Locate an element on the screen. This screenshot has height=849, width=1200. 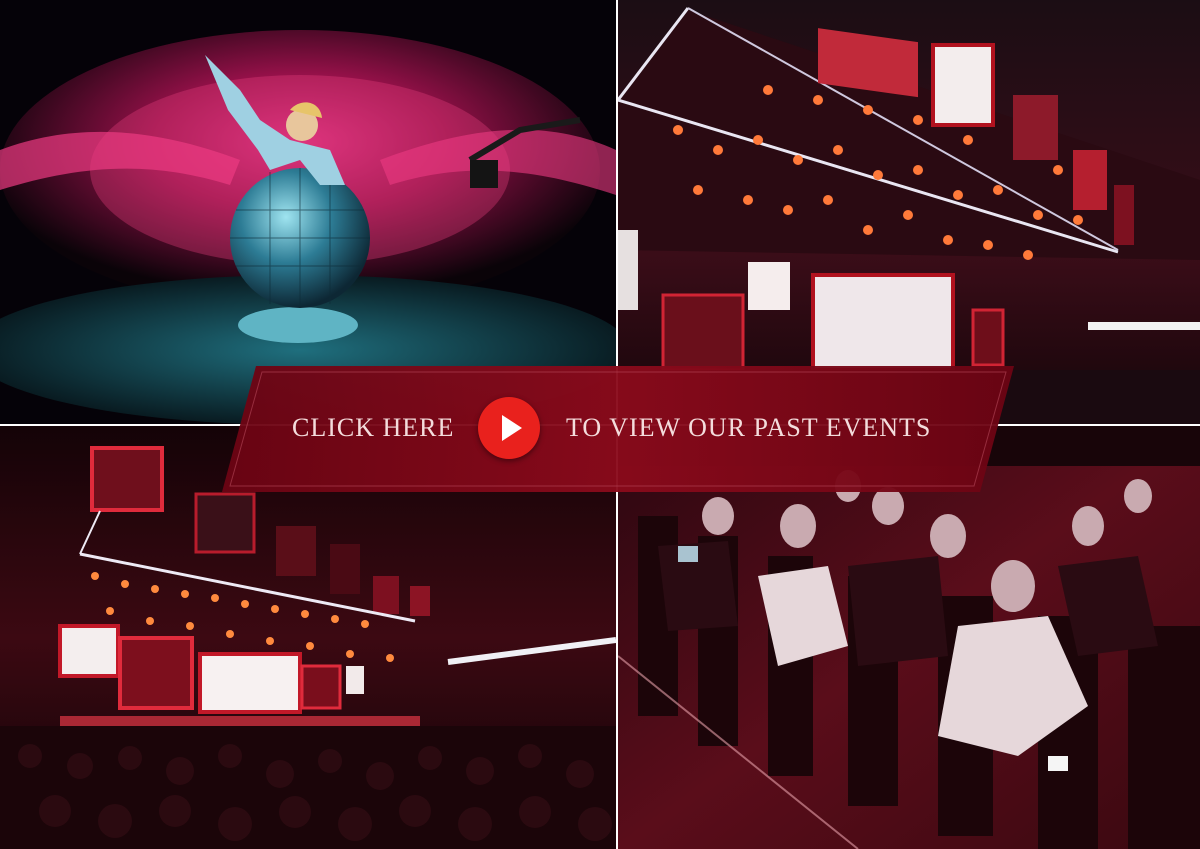
play-button is located at coordinates (509, 428).